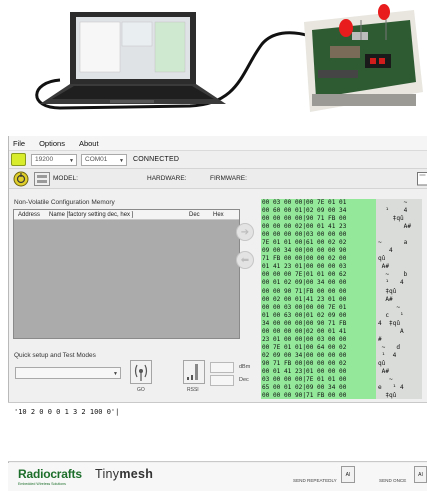  What do you see at coordinates (64, 202) in the screenshot?
I see `memory-section-title: Non-Volatile Configuration Memory` at bounding box center [64, 202].